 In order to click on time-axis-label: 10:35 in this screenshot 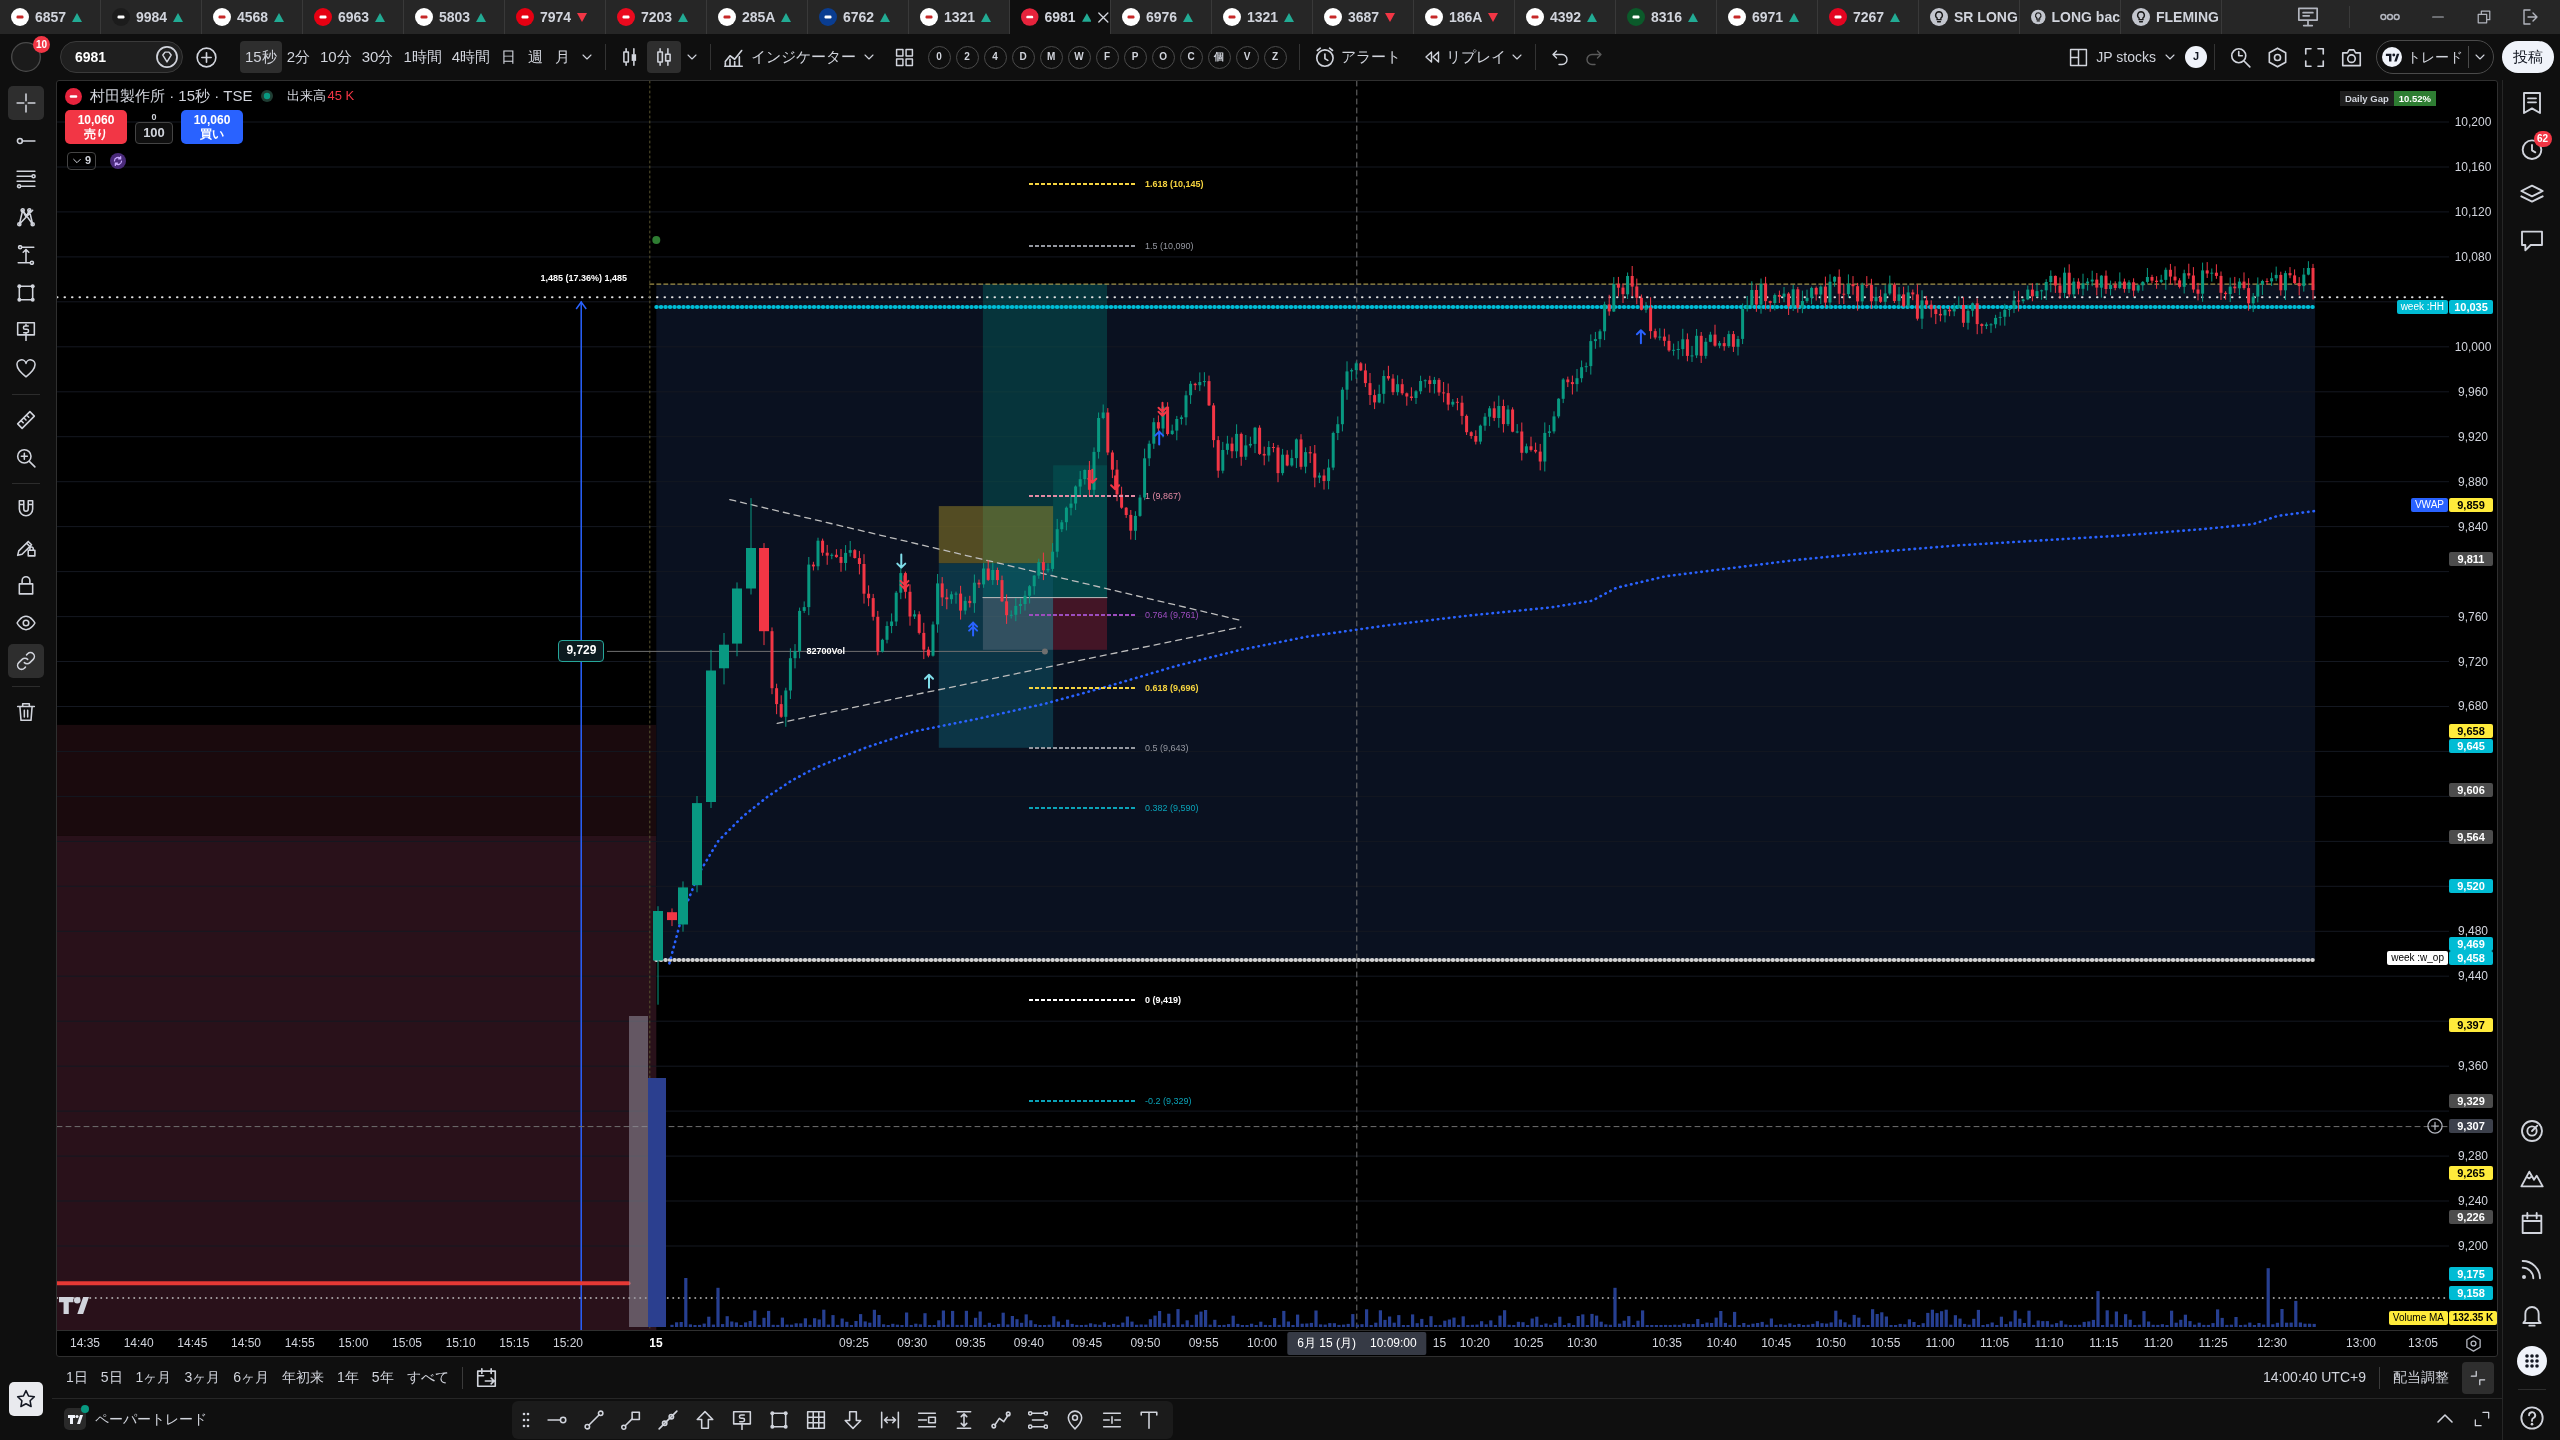, I will do `click(1667, 1343)`.